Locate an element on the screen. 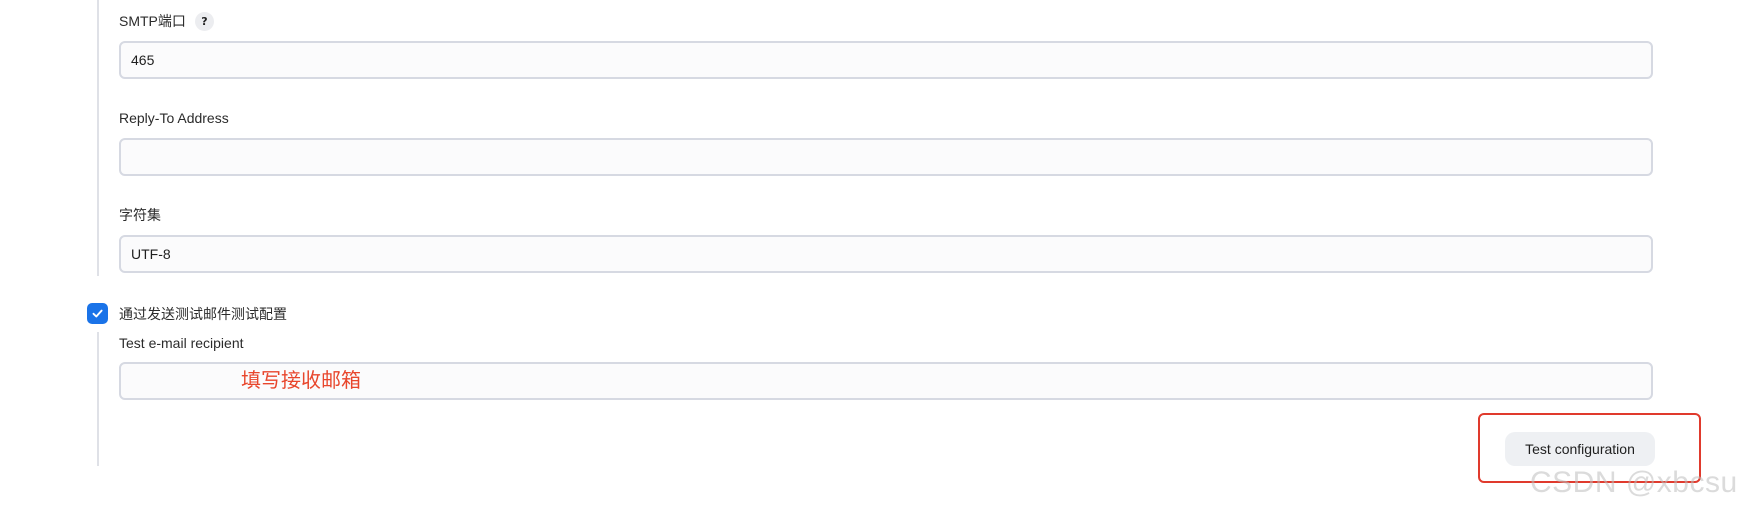 This screenshot has width=1742, height=516. charset-input is located at coordinates (886, 254).